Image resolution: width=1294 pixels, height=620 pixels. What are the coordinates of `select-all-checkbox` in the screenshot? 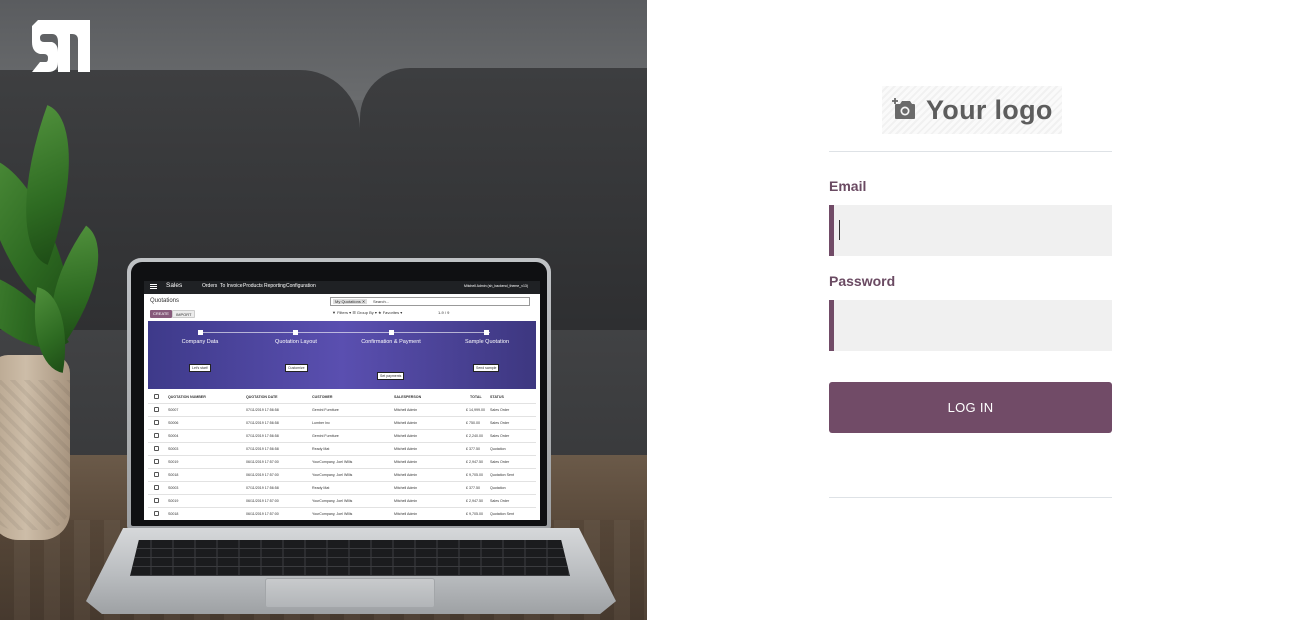 It's located at (156, 396).